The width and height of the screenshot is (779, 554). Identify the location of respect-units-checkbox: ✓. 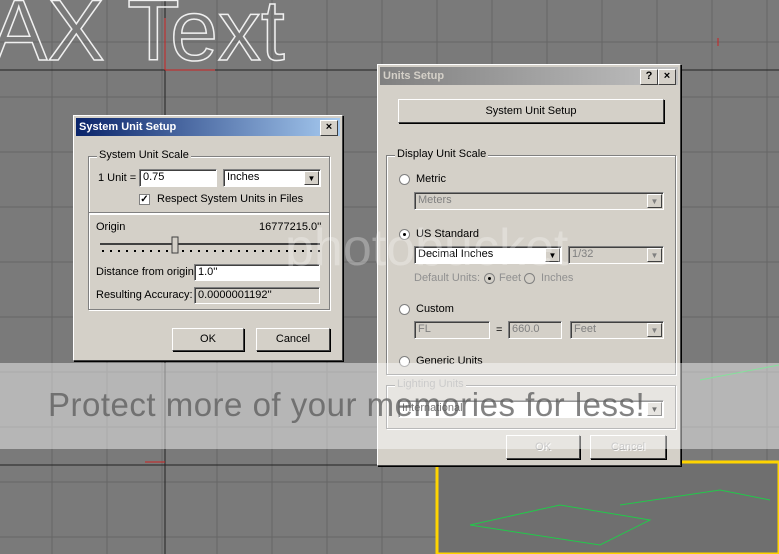
(144, 199).